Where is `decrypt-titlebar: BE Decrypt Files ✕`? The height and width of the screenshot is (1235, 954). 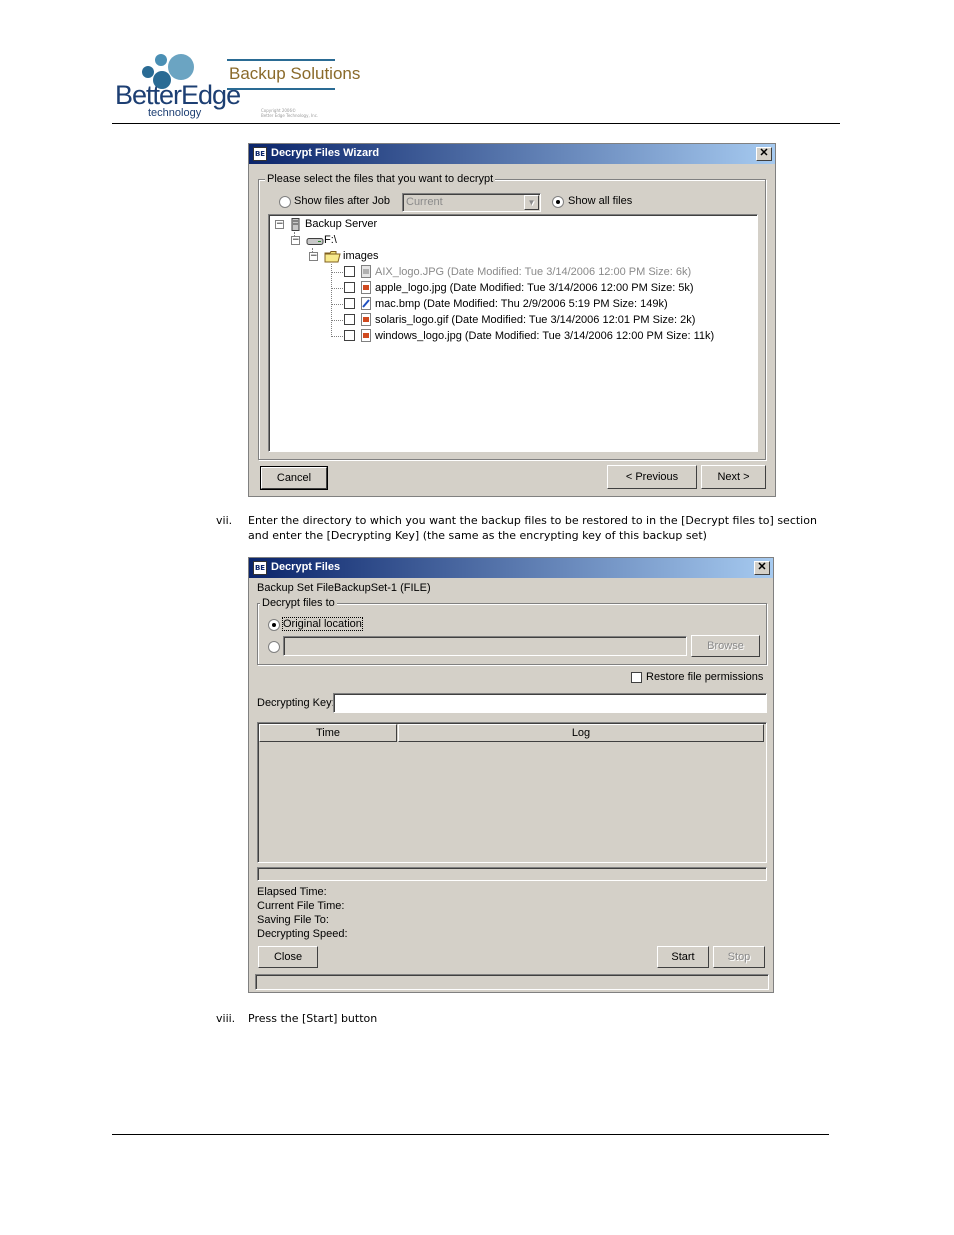 decrypt-titlebar: BE Decrypt Files ✕ is located at coordinates (511, 568).